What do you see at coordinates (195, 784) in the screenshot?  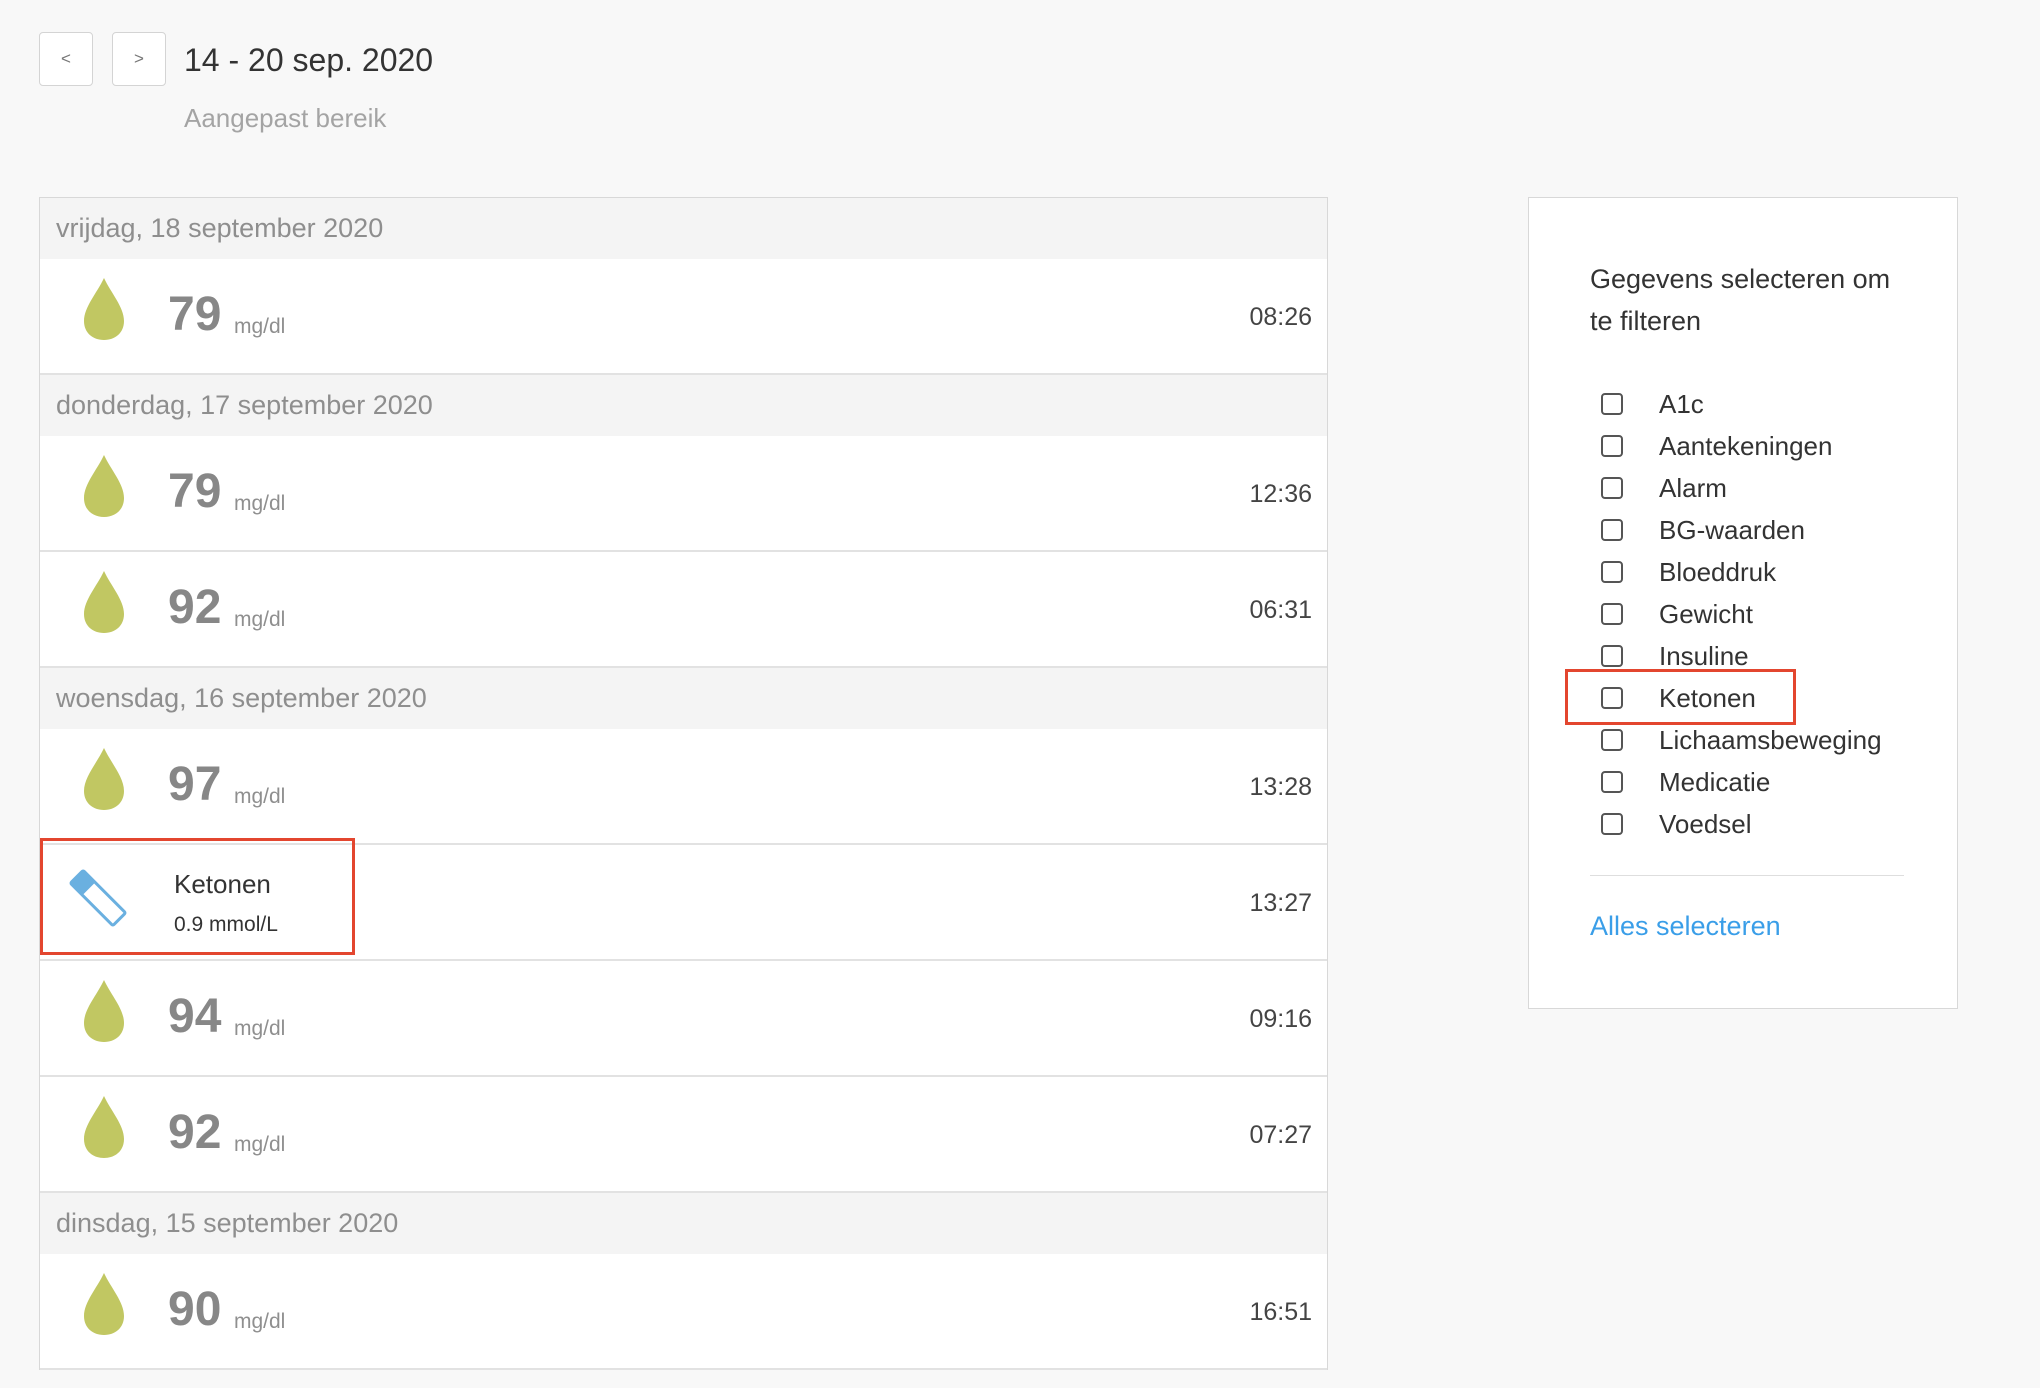 I see `glucose-value: 97` at bounding box center [195, 784].